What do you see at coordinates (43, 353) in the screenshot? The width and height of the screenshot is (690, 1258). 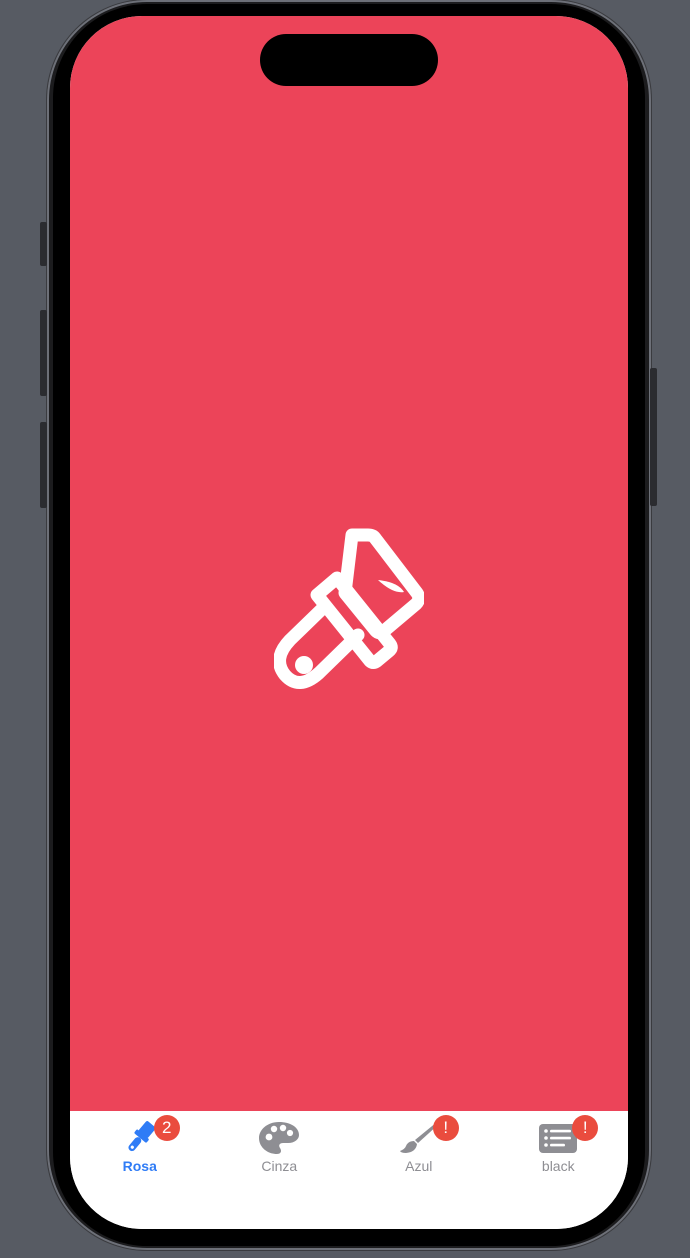 I see `volume-up-button` at bounding box center [43, 353].